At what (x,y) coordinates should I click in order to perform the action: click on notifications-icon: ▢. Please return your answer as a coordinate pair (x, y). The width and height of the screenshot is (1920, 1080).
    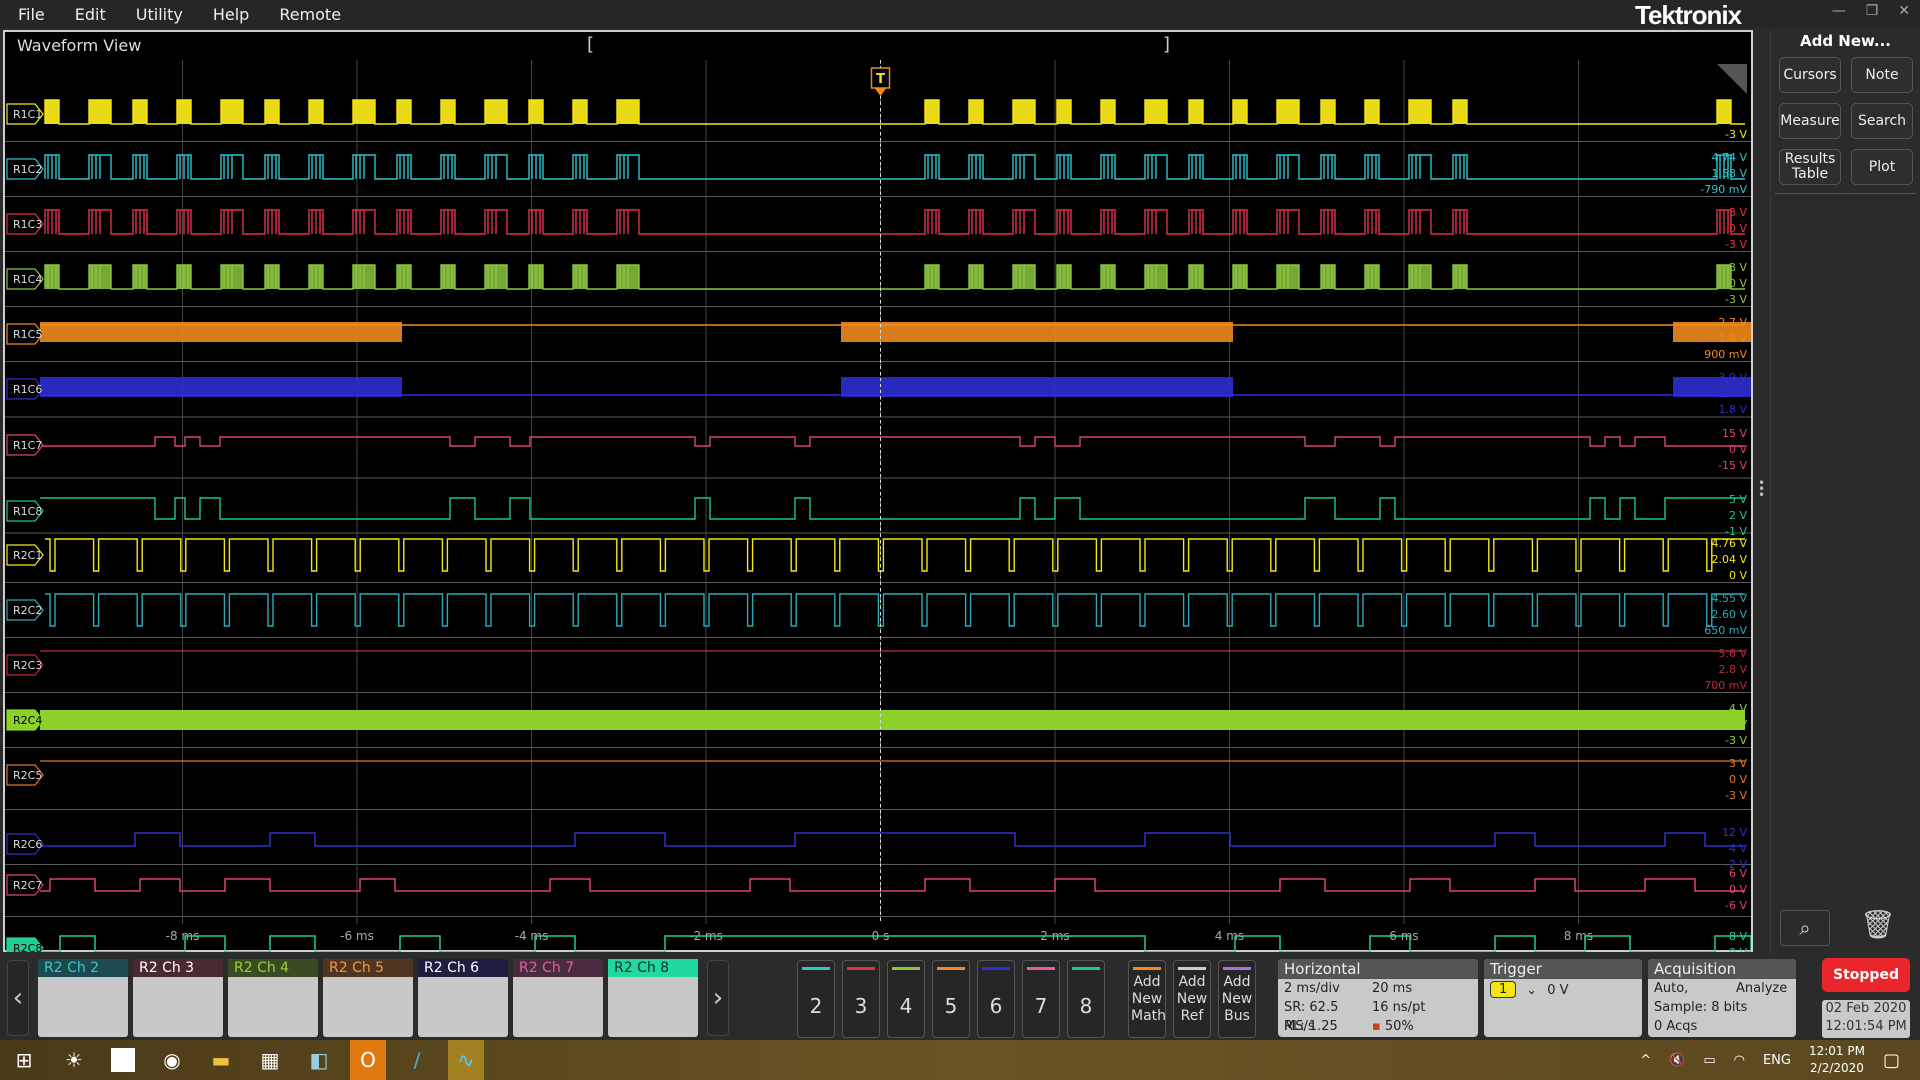
    Looking at the image, I should click on (1891, 1060).